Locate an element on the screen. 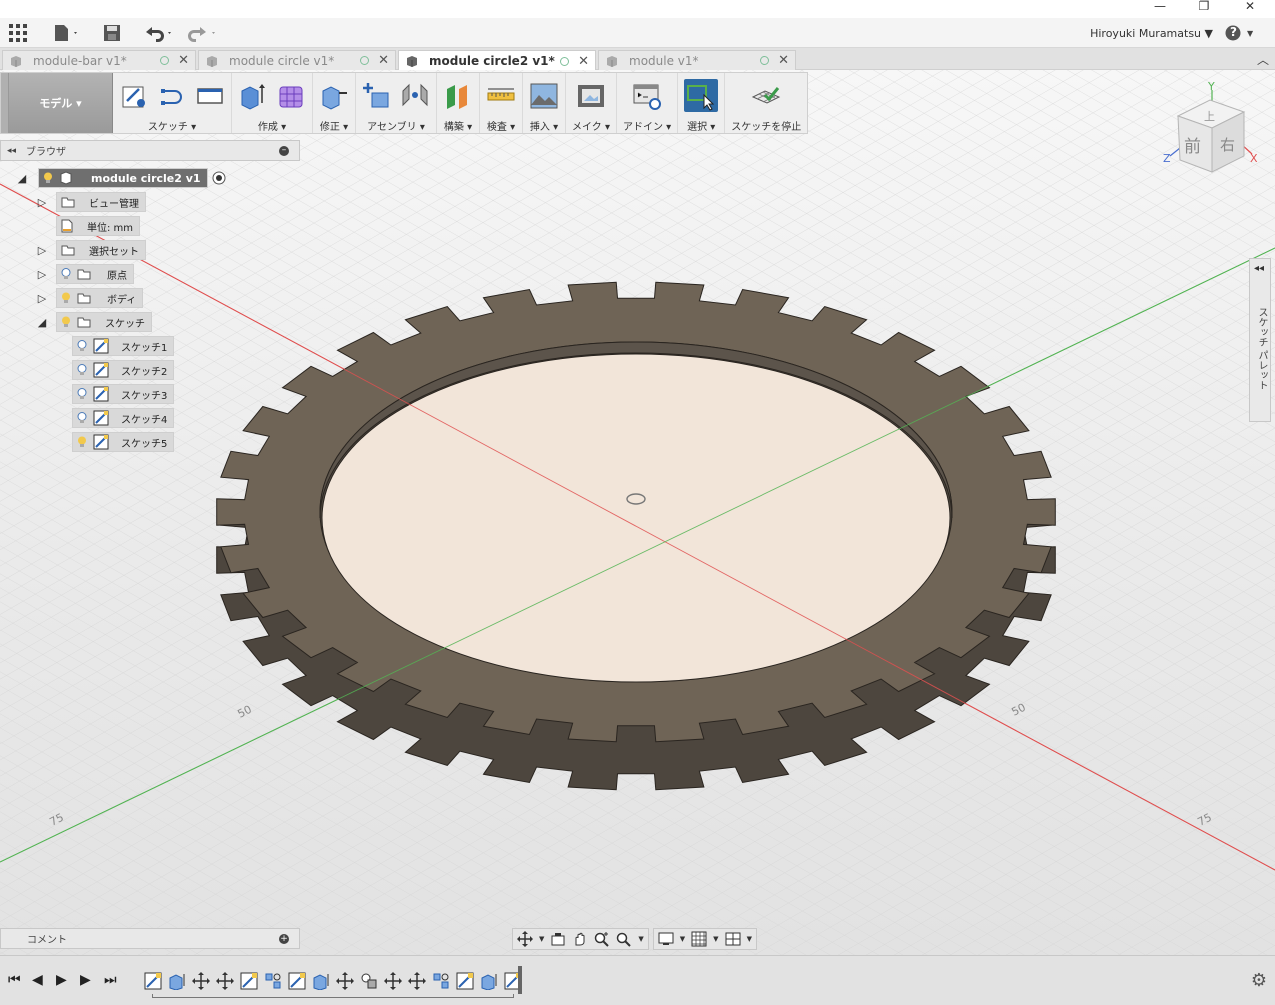 The height and width of the screenshot is (1005, 1275). display-settings-icon is located at coordinates (666, 939).